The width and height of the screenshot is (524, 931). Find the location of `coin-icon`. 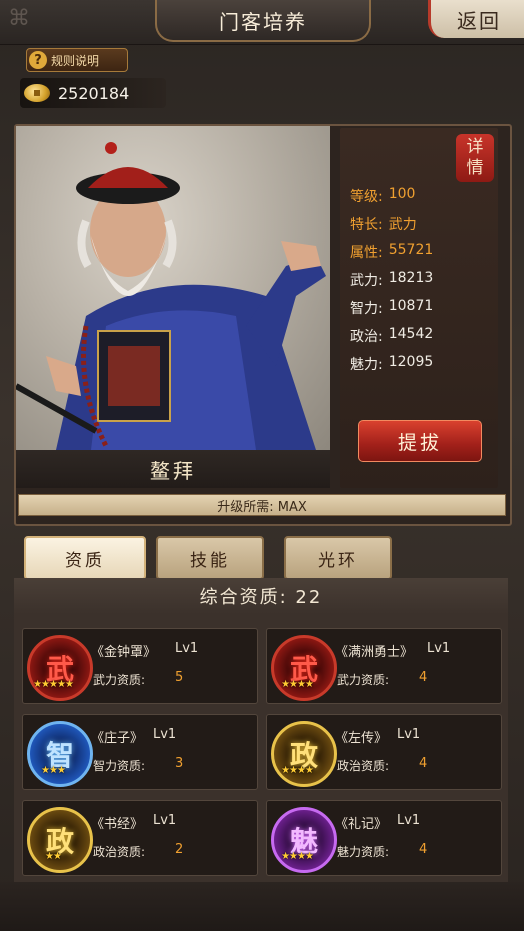

coin-icon is located at coordinates (37, 93).